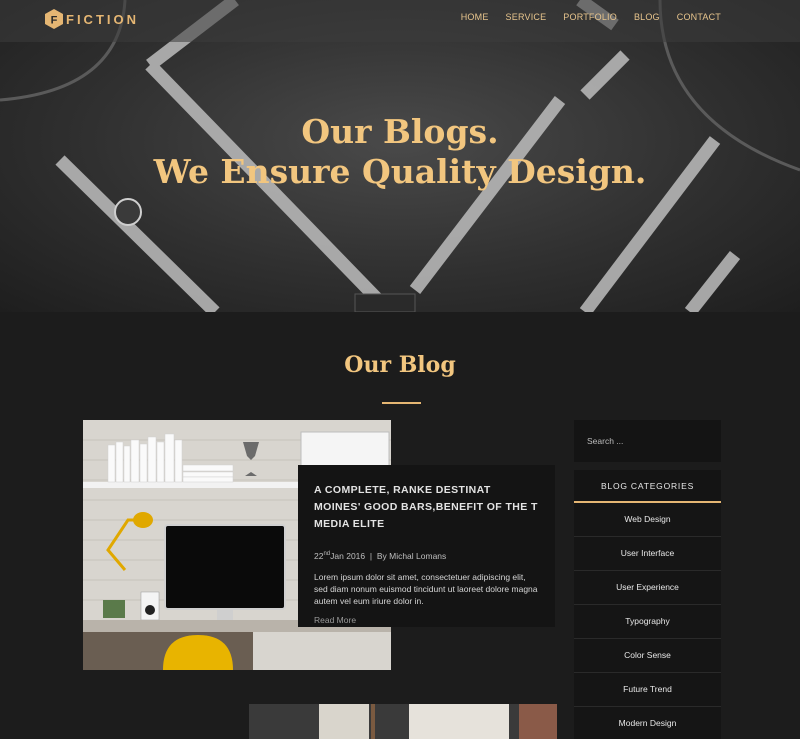 This screenshot has height=739, width=800. I want to click on hero-heading-line2: We Ensure Quality Design., so click(400, 171).